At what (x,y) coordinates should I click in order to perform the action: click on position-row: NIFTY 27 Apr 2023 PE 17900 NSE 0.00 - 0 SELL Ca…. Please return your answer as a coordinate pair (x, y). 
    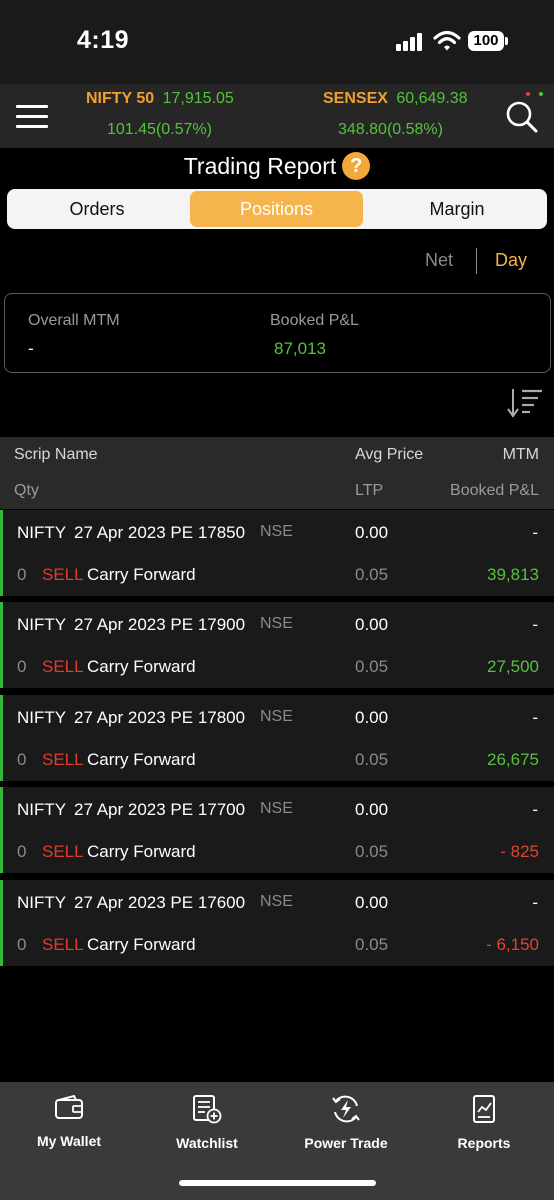
    Looking at the image, I should click on (277, 645).